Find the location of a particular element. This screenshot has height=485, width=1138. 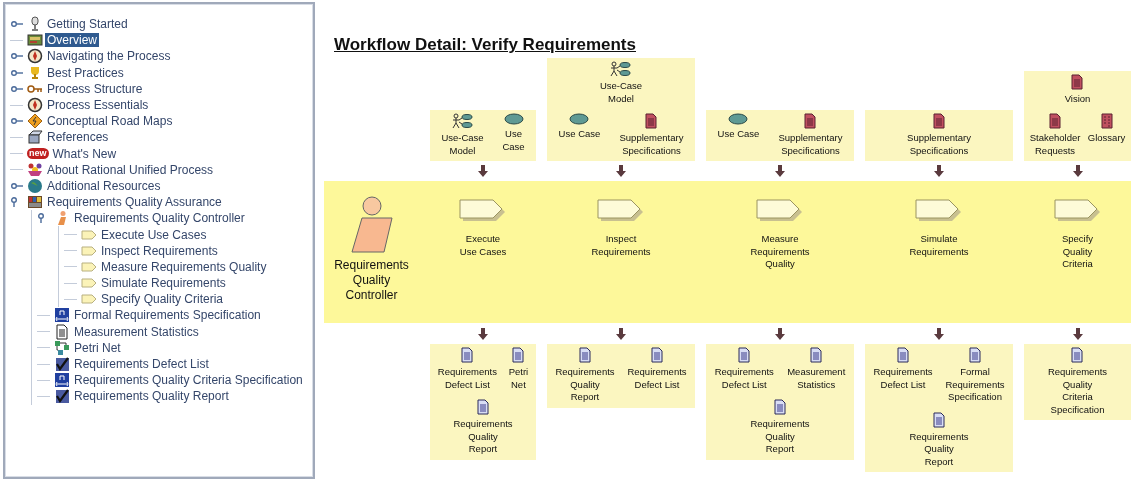

artifact-label: Glossary is located at coordinates (1106, 138).